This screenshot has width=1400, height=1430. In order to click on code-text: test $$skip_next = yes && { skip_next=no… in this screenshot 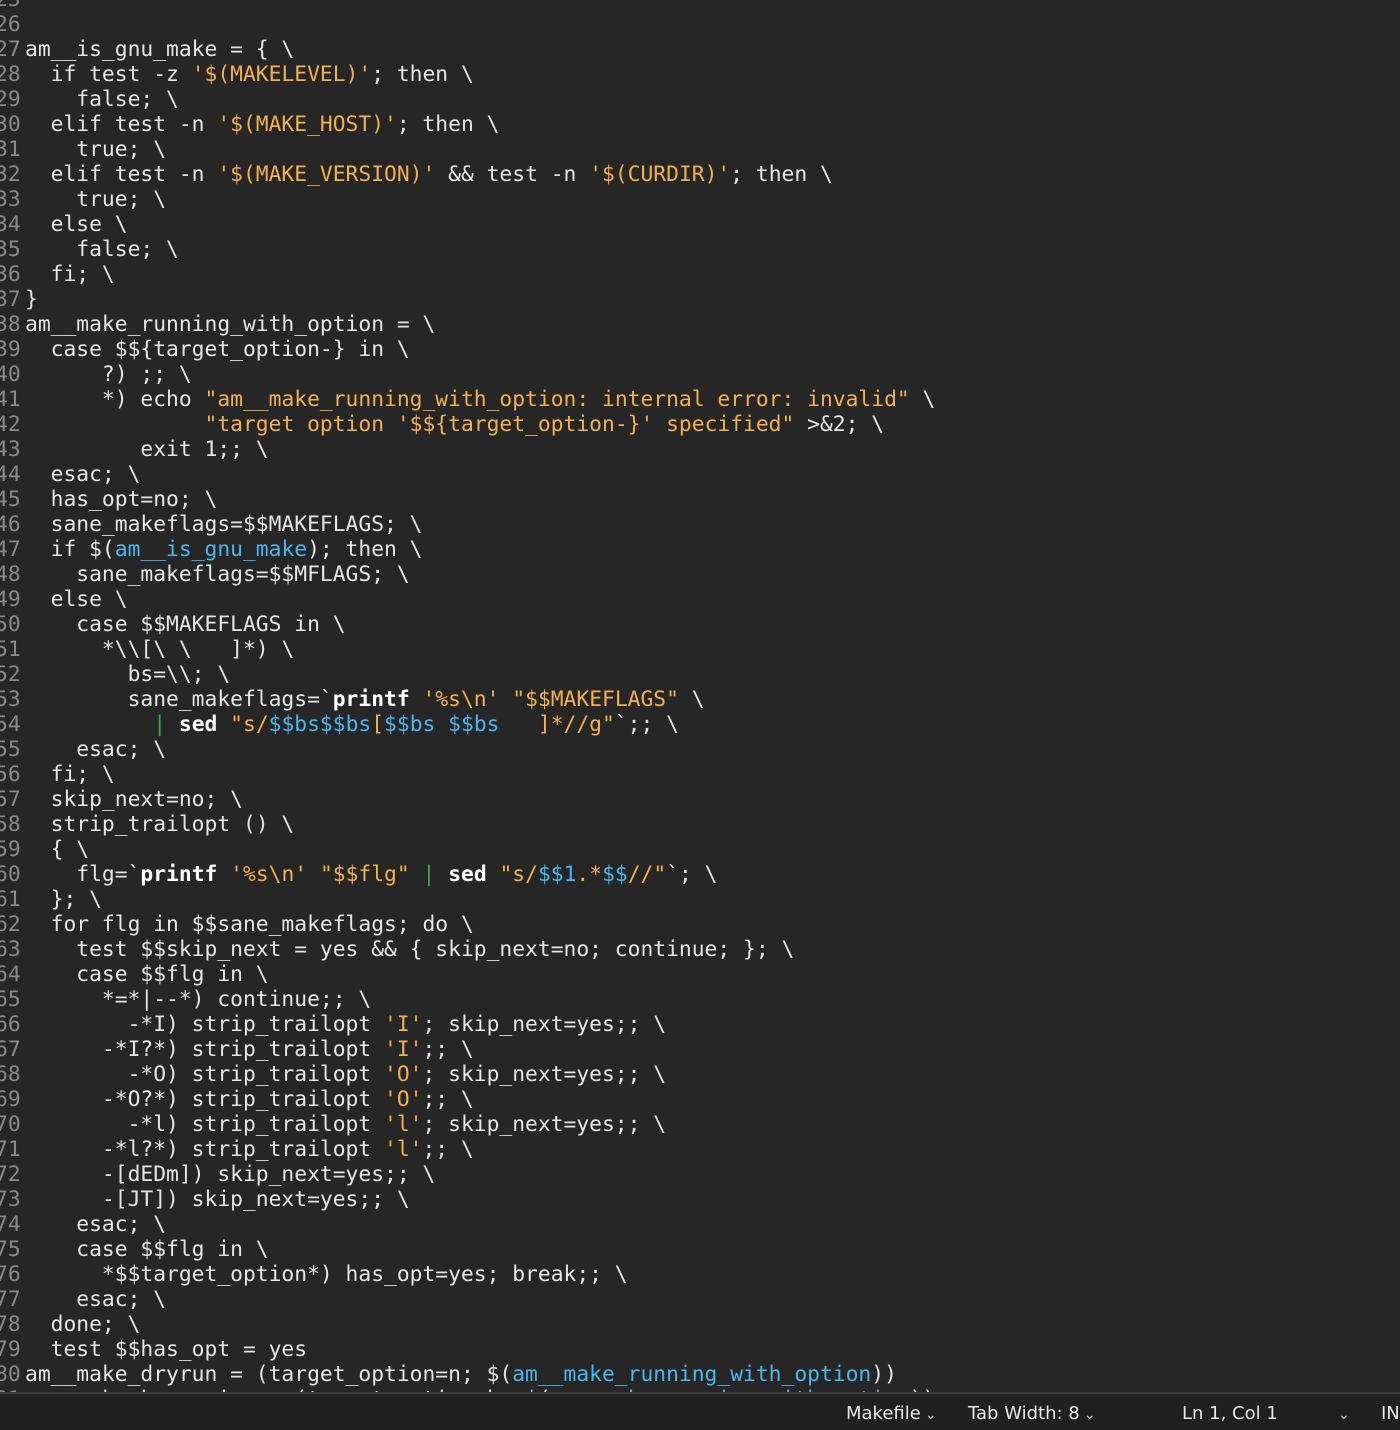, I will do `click(410, 949)`.